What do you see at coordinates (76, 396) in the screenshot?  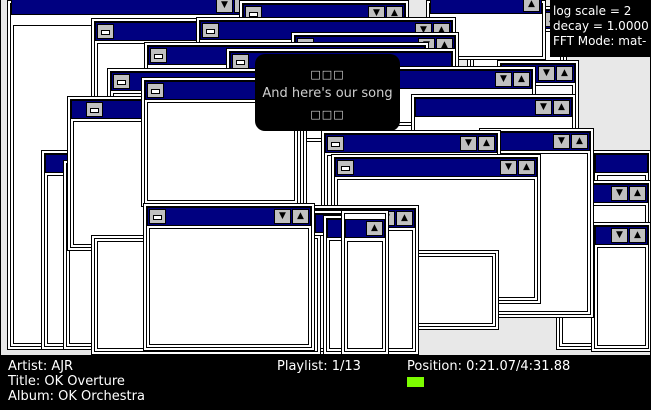 I see `album-label: Album: OK Orchestra` at bounding box center [76, 396].